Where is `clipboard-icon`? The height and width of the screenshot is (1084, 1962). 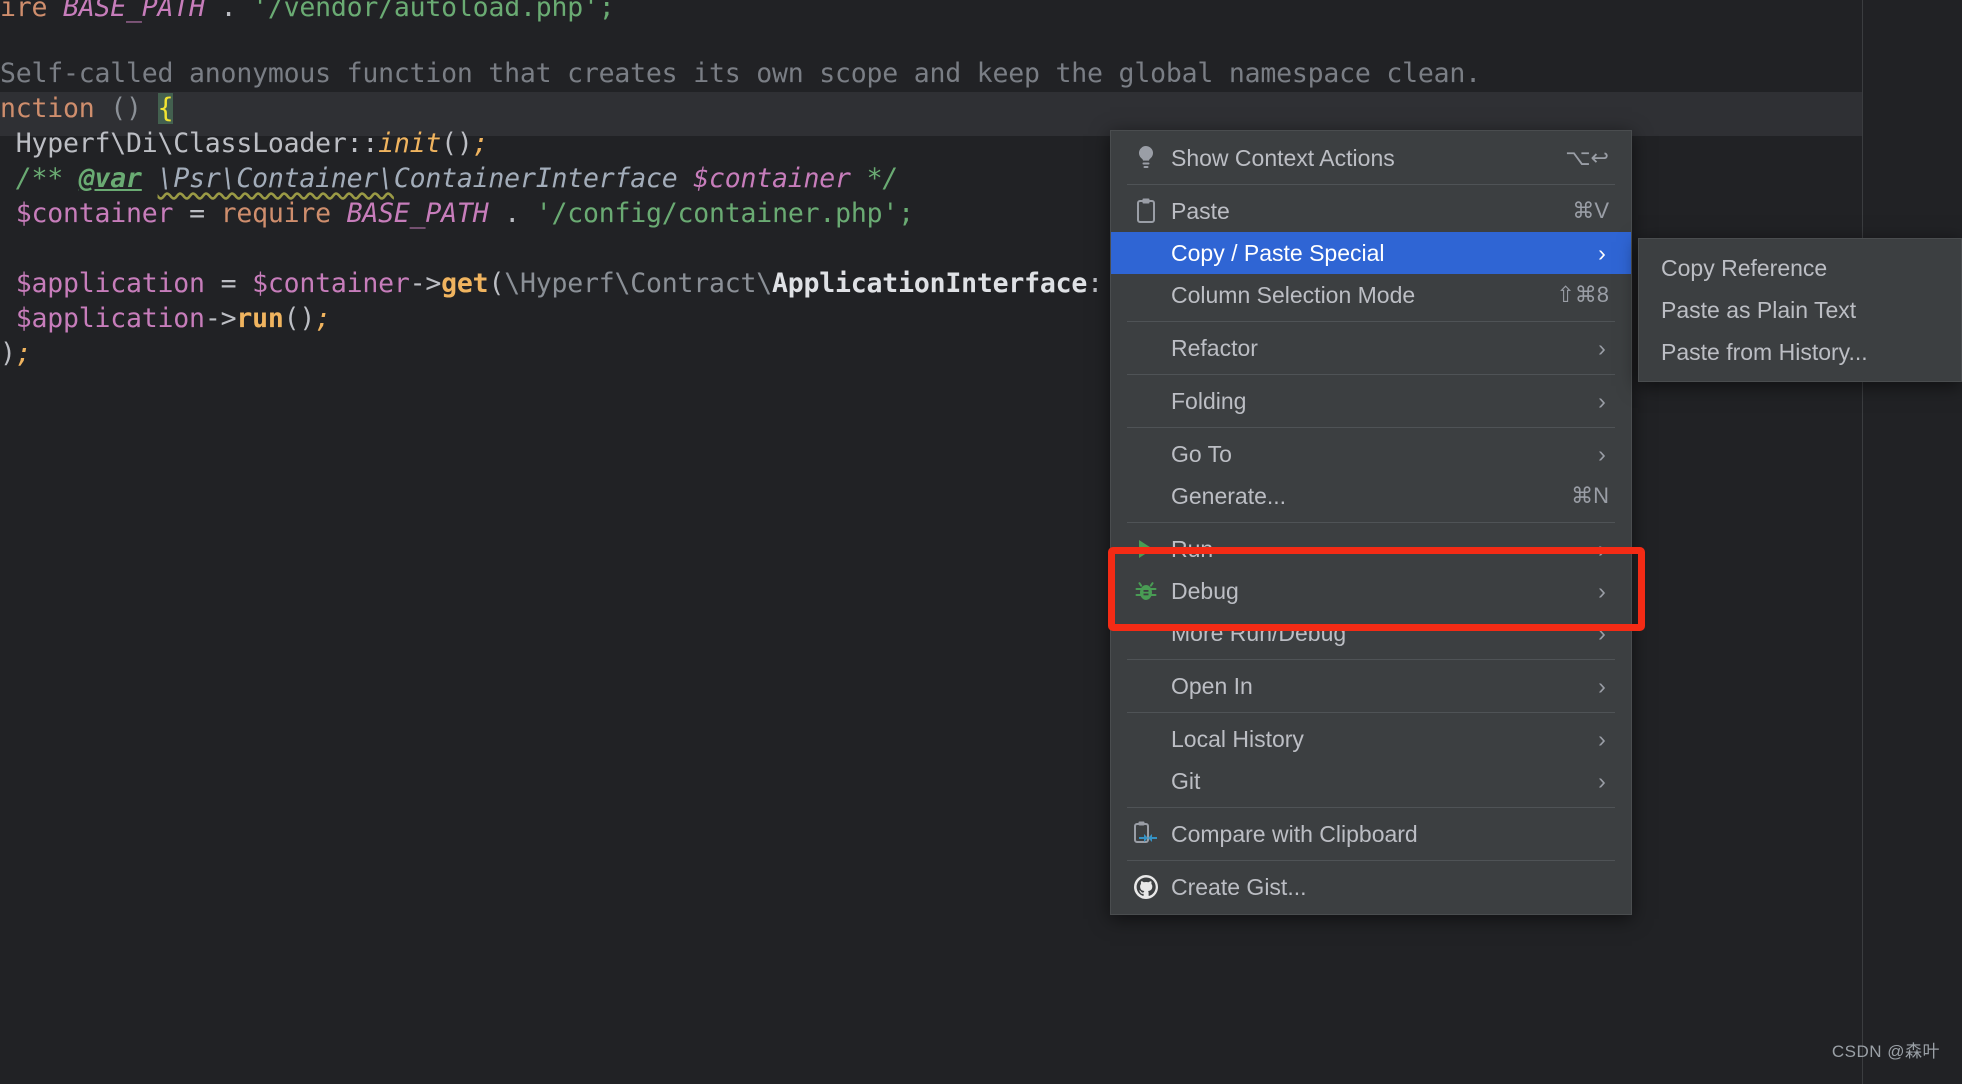
clipboard-icon is located at coordinates (1146, 211).